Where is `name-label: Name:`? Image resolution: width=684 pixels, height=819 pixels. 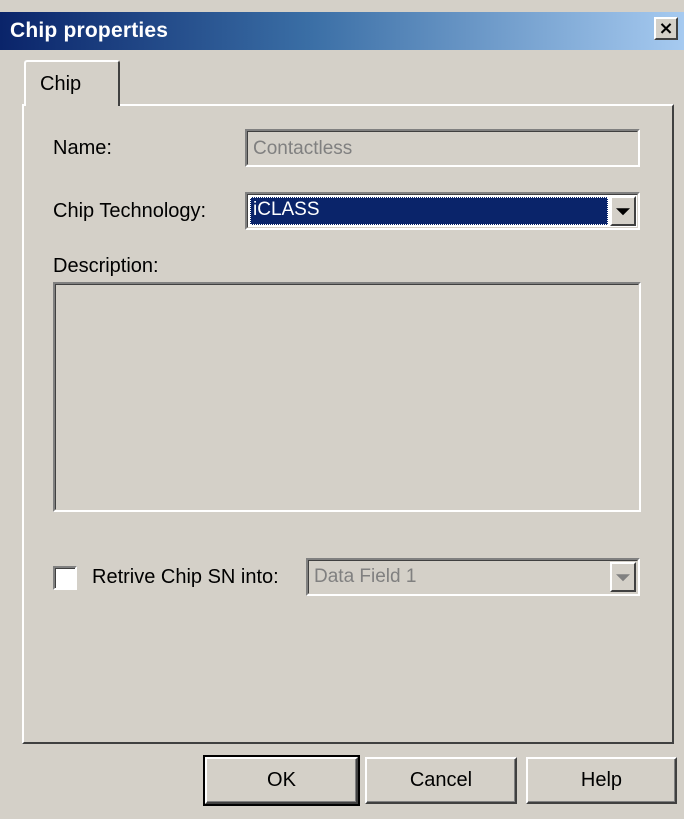
name-label: Name: is located at coordinates (82, 148).